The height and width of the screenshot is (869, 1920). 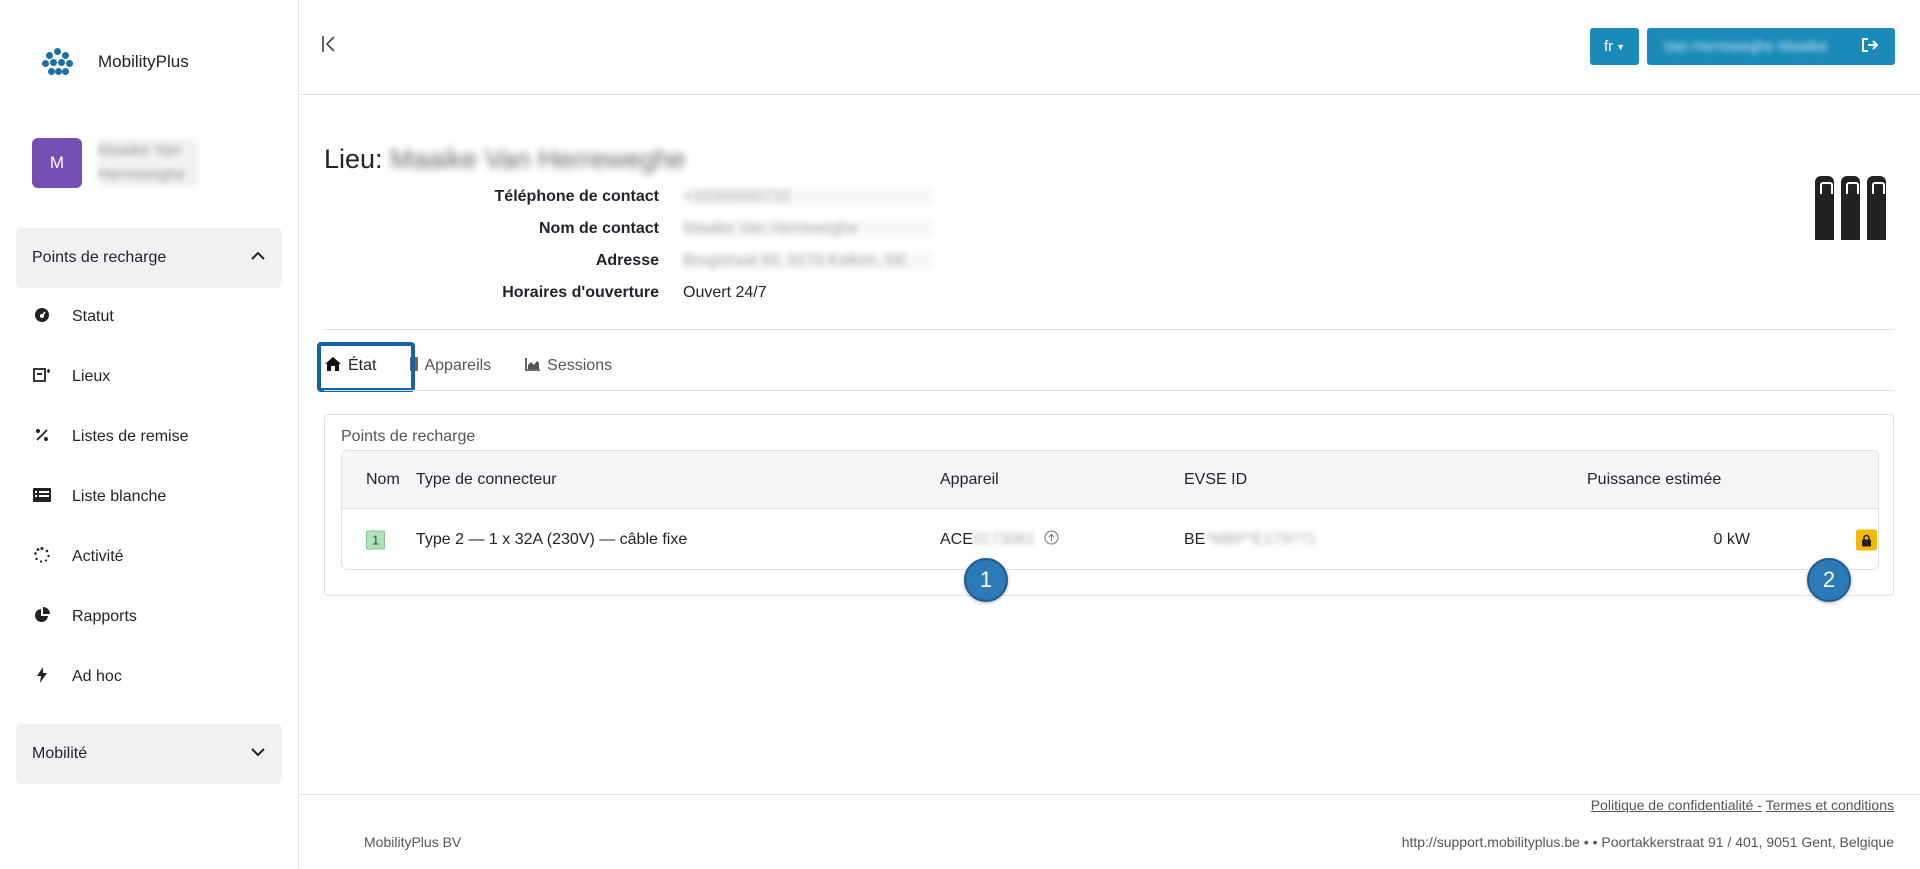 I want to click on sidebar-item-statut: Statut, so click(x=73, y=317).